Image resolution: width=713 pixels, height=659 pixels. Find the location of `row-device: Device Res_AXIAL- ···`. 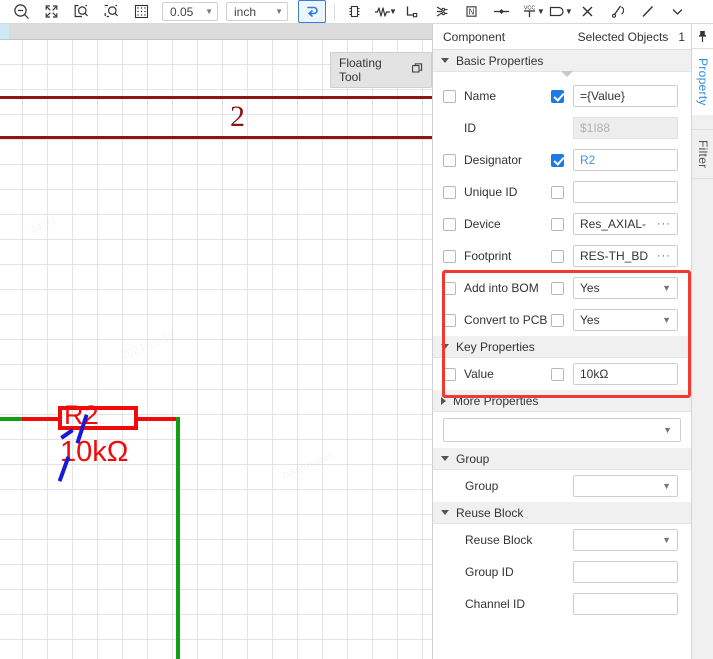

row-device: Device Res_AXIAL- ··· is located at coordinates (562, 224).